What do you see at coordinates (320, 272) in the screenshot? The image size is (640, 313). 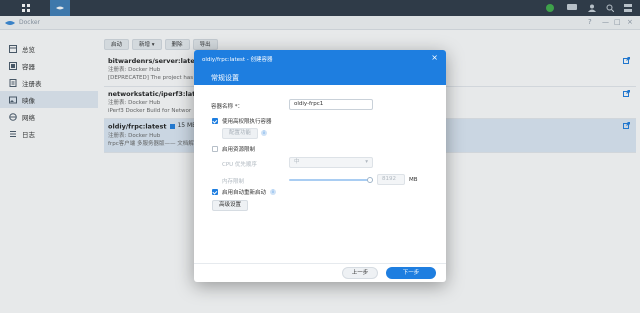 I see `dialog-footer: 上一步 下一步` at bounding box center [320, 272].